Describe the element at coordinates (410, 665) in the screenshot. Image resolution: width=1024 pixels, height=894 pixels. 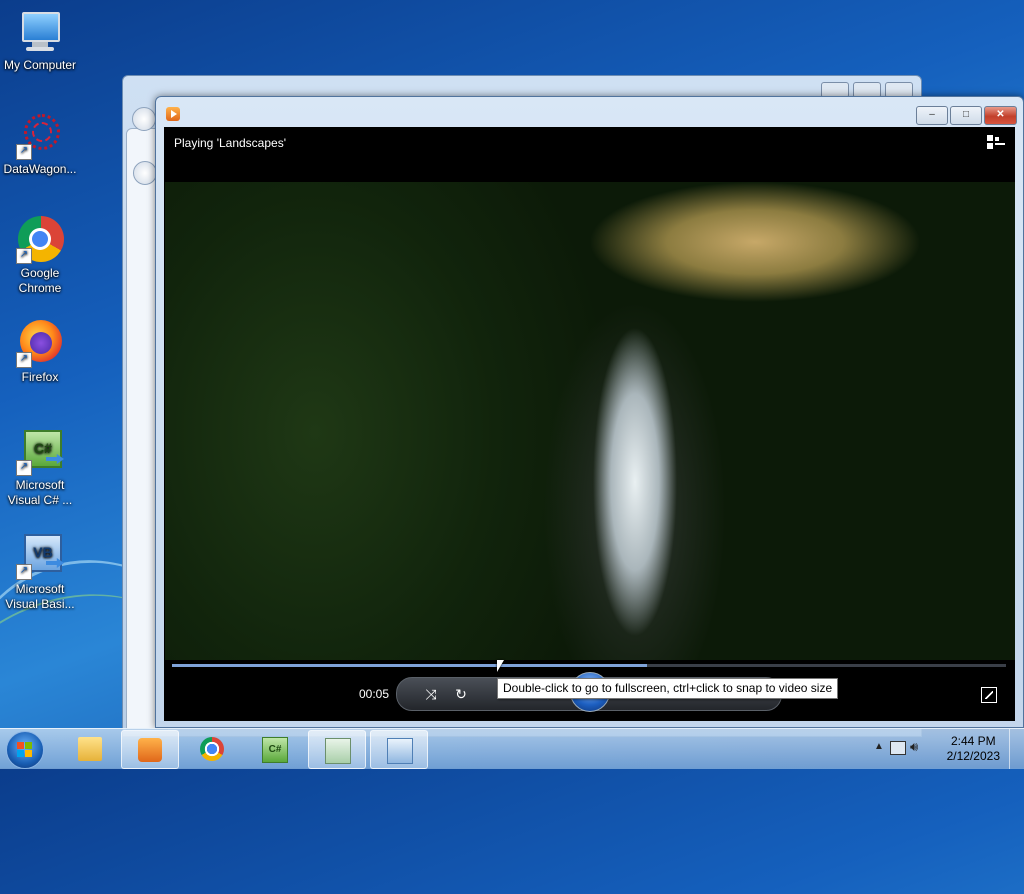
I see `seek-bar-progress` at that location.